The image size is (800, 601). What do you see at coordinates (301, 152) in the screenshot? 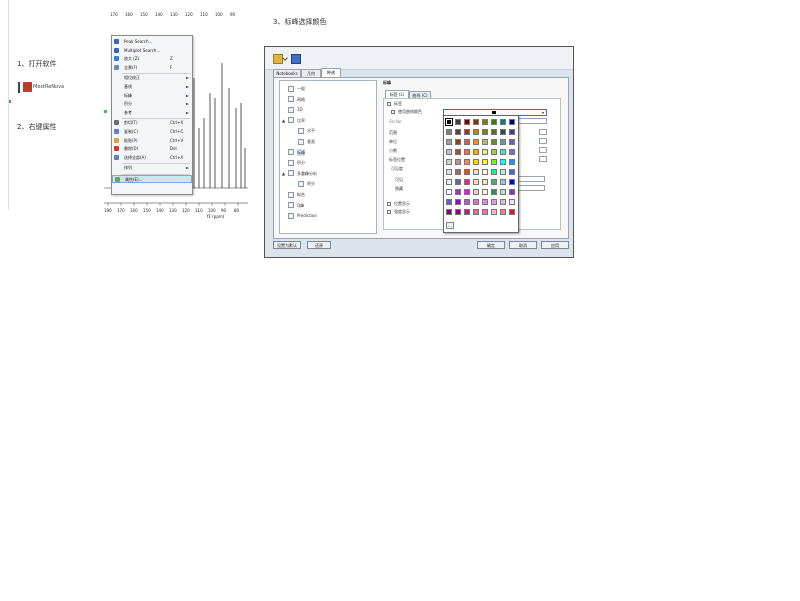
I see `tree-item-label: 标峰` at bounding box center [301, 152].